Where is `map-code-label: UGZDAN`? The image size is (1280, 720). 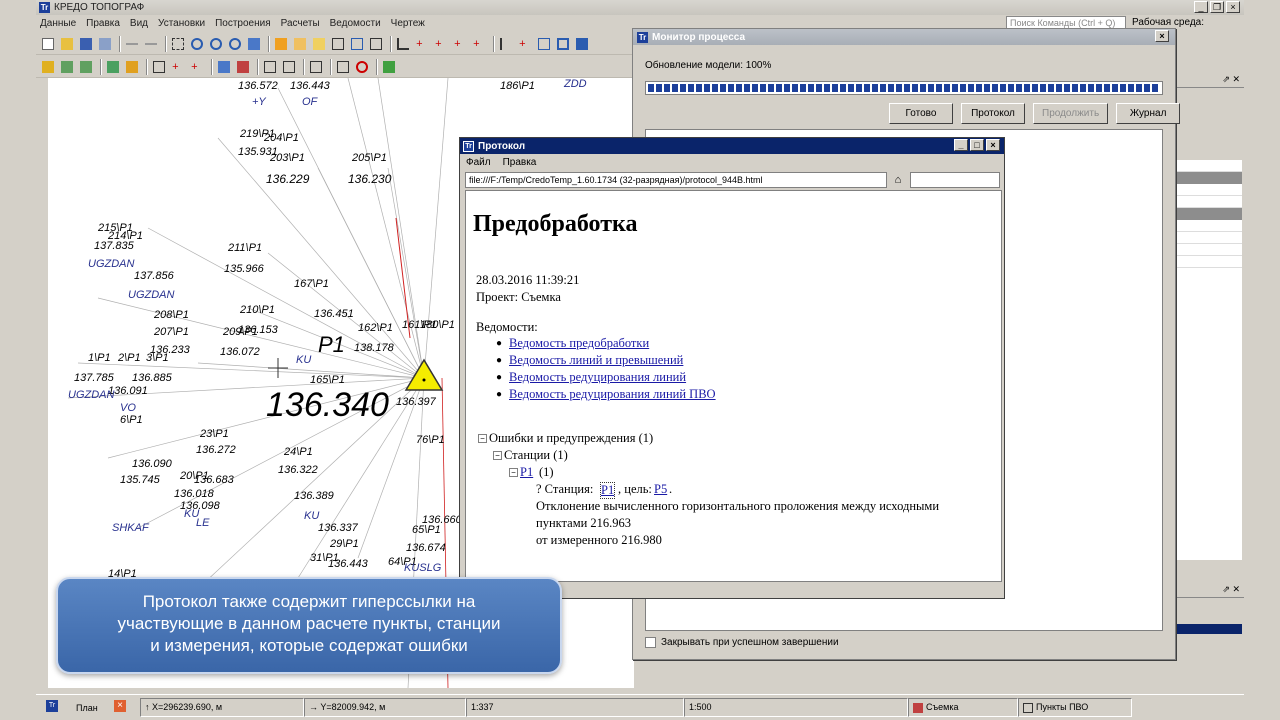
map-code-label: UGZDAN is located at coordinates (111, 264).